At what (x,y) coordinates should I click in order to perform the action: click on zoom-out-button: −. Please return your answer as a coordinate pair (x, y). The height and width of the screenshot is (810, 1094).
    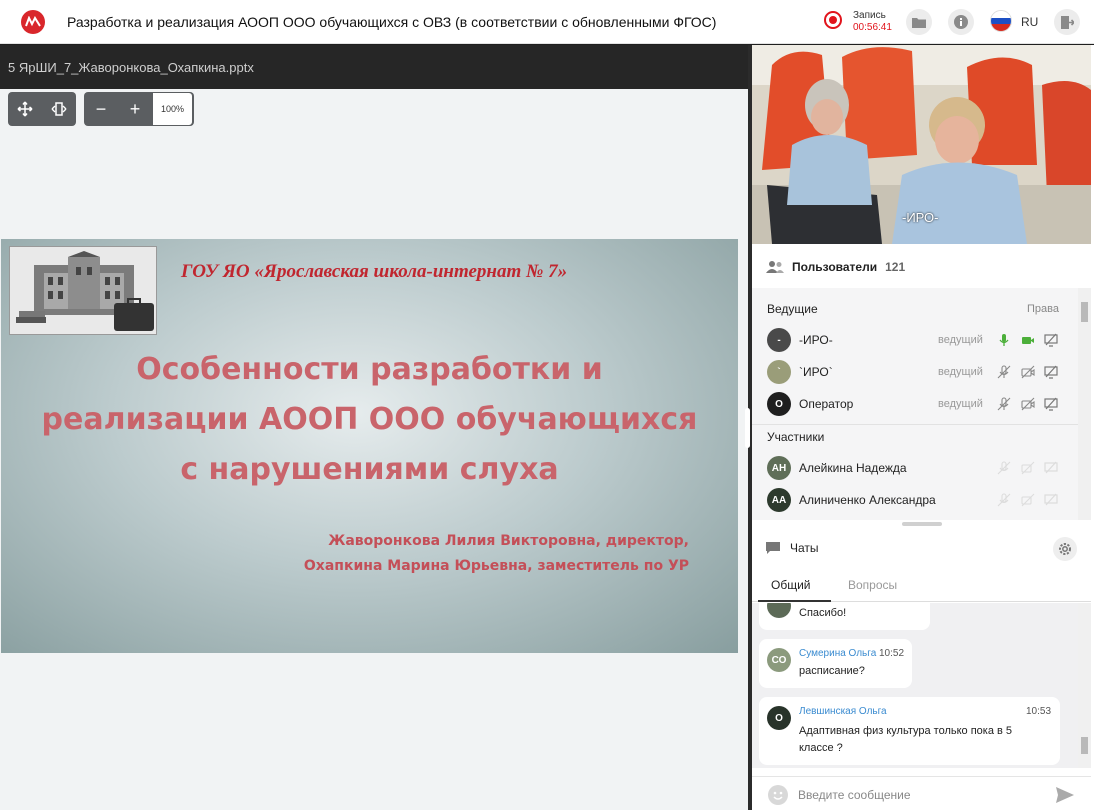
    Looking at the image, I should click on (101, 109).